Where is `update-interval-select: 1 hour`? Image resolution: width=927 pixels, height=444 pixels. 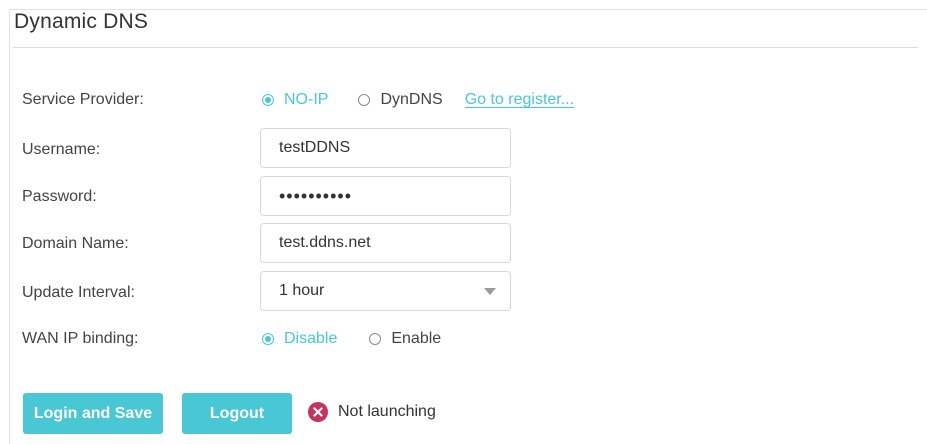
update-interval-select: 1 hour is located at coordinates (385, 291).